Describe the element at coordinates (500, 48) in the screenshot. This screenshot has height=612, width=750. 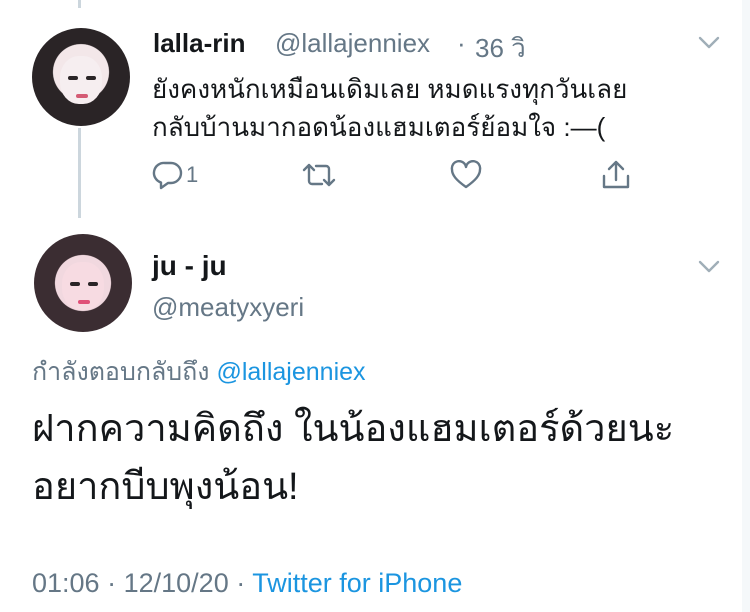
I see `tweet1-time: 36 วิ` at that location.